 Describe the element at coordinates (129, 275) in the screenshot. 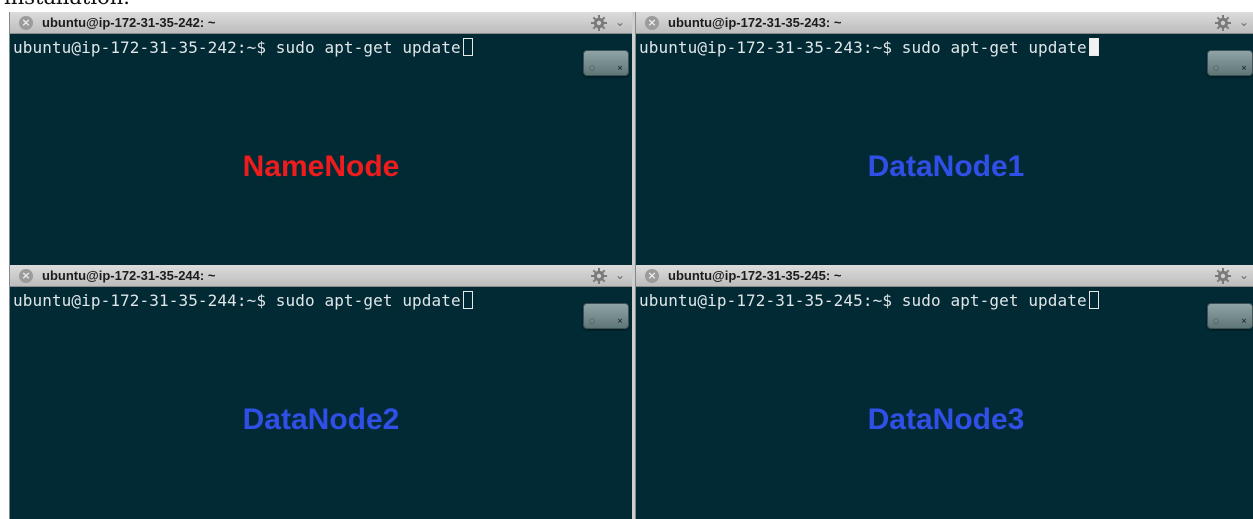

I see `pane-title: ubuntu@ip-172-31-35-244: ~` at that location.